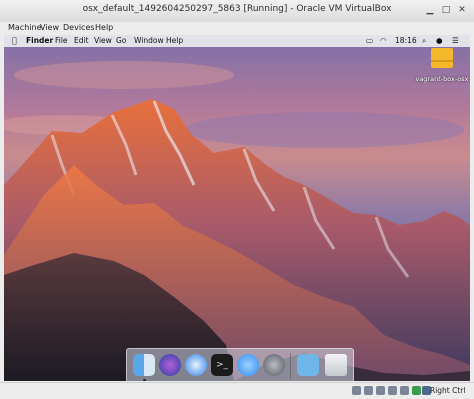 The height and width of the screenshot is (399, 474). Describe the element at coordinates (441, 79) in the screenshot. I see `desktop-icon-label: vagrant-box-osx` at that location.